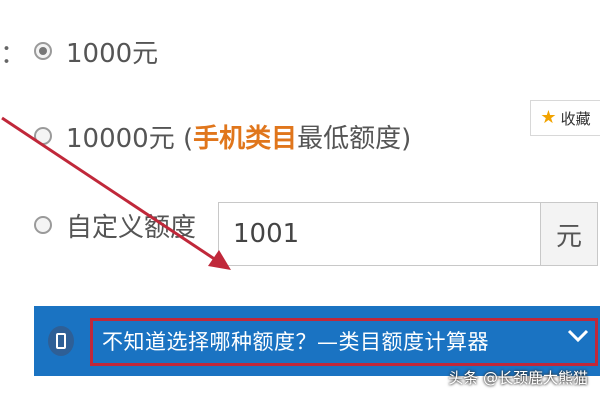  Describe the element at coordinates (518, 378) in the screenshot. I see `watermark: 头条 @长颈鹿大熊猫` at that location.